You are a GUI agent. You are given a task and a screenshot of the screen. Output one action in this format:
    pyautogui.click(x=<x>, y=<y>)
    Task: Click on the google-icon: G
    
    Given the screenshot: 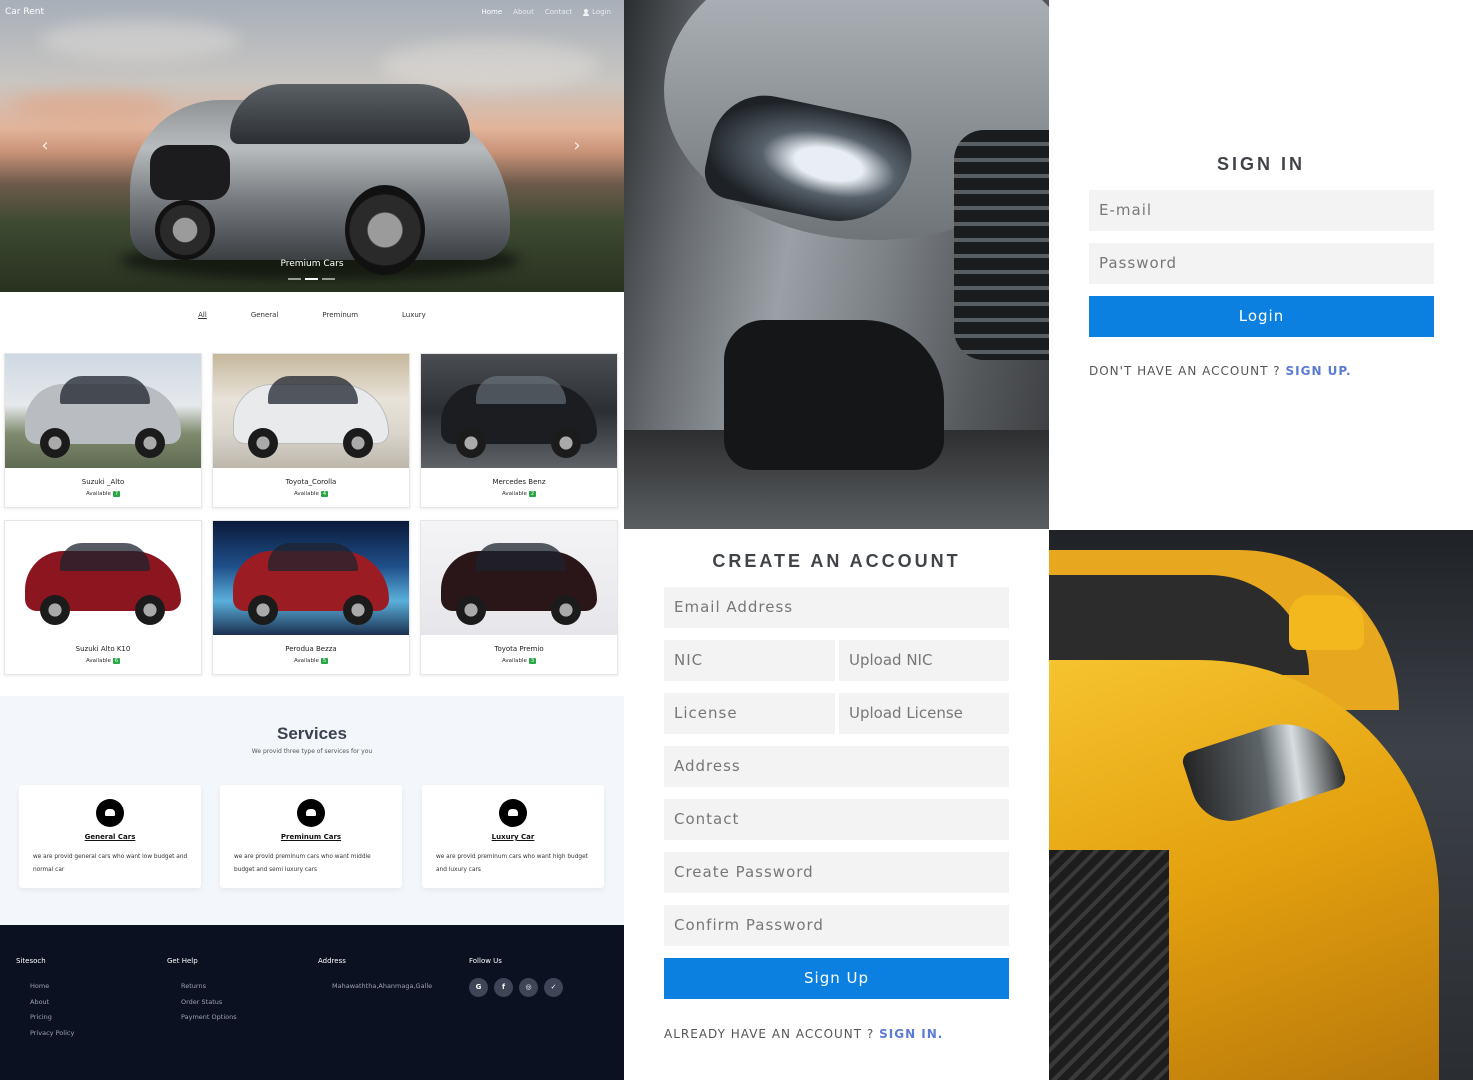 What is the action you would take?
    pyautogui.click(x=478, y=987)
    